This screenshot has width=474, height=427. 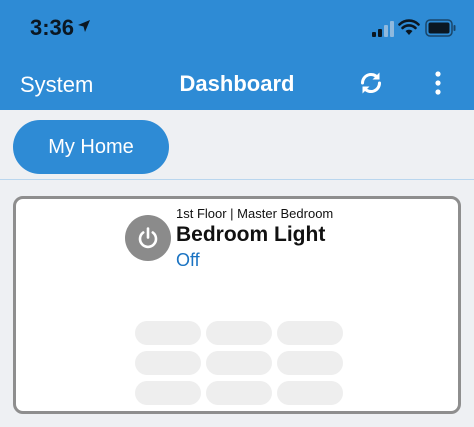 What do you see at coordinates (188, 260) in the screenshot?
I see `device-status: Off` at bounding box center [188, 260].